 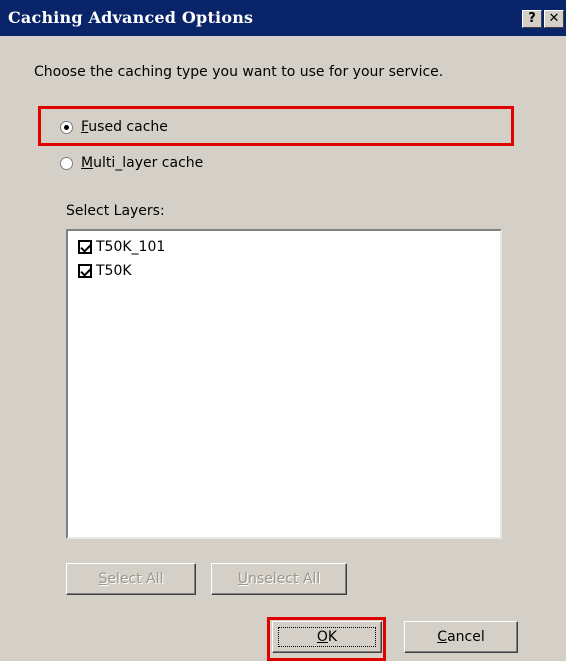 What do you see at coordinates (131, 17) in the screenshot?
I see `window-title: Caching Advanced Options` at bounding box center [131, 17].